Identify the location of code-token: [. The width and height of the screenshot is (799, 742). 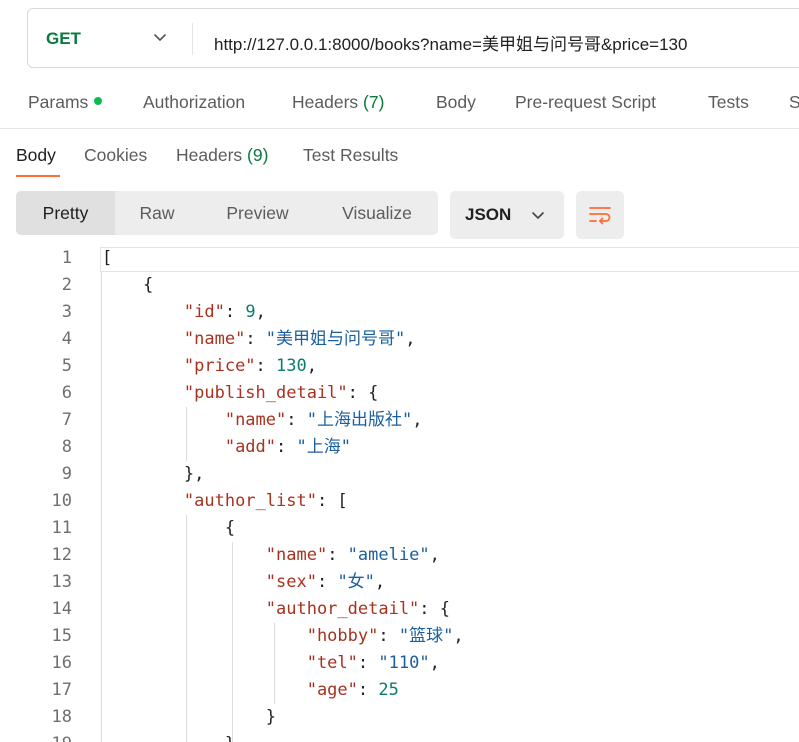
(107, 258).